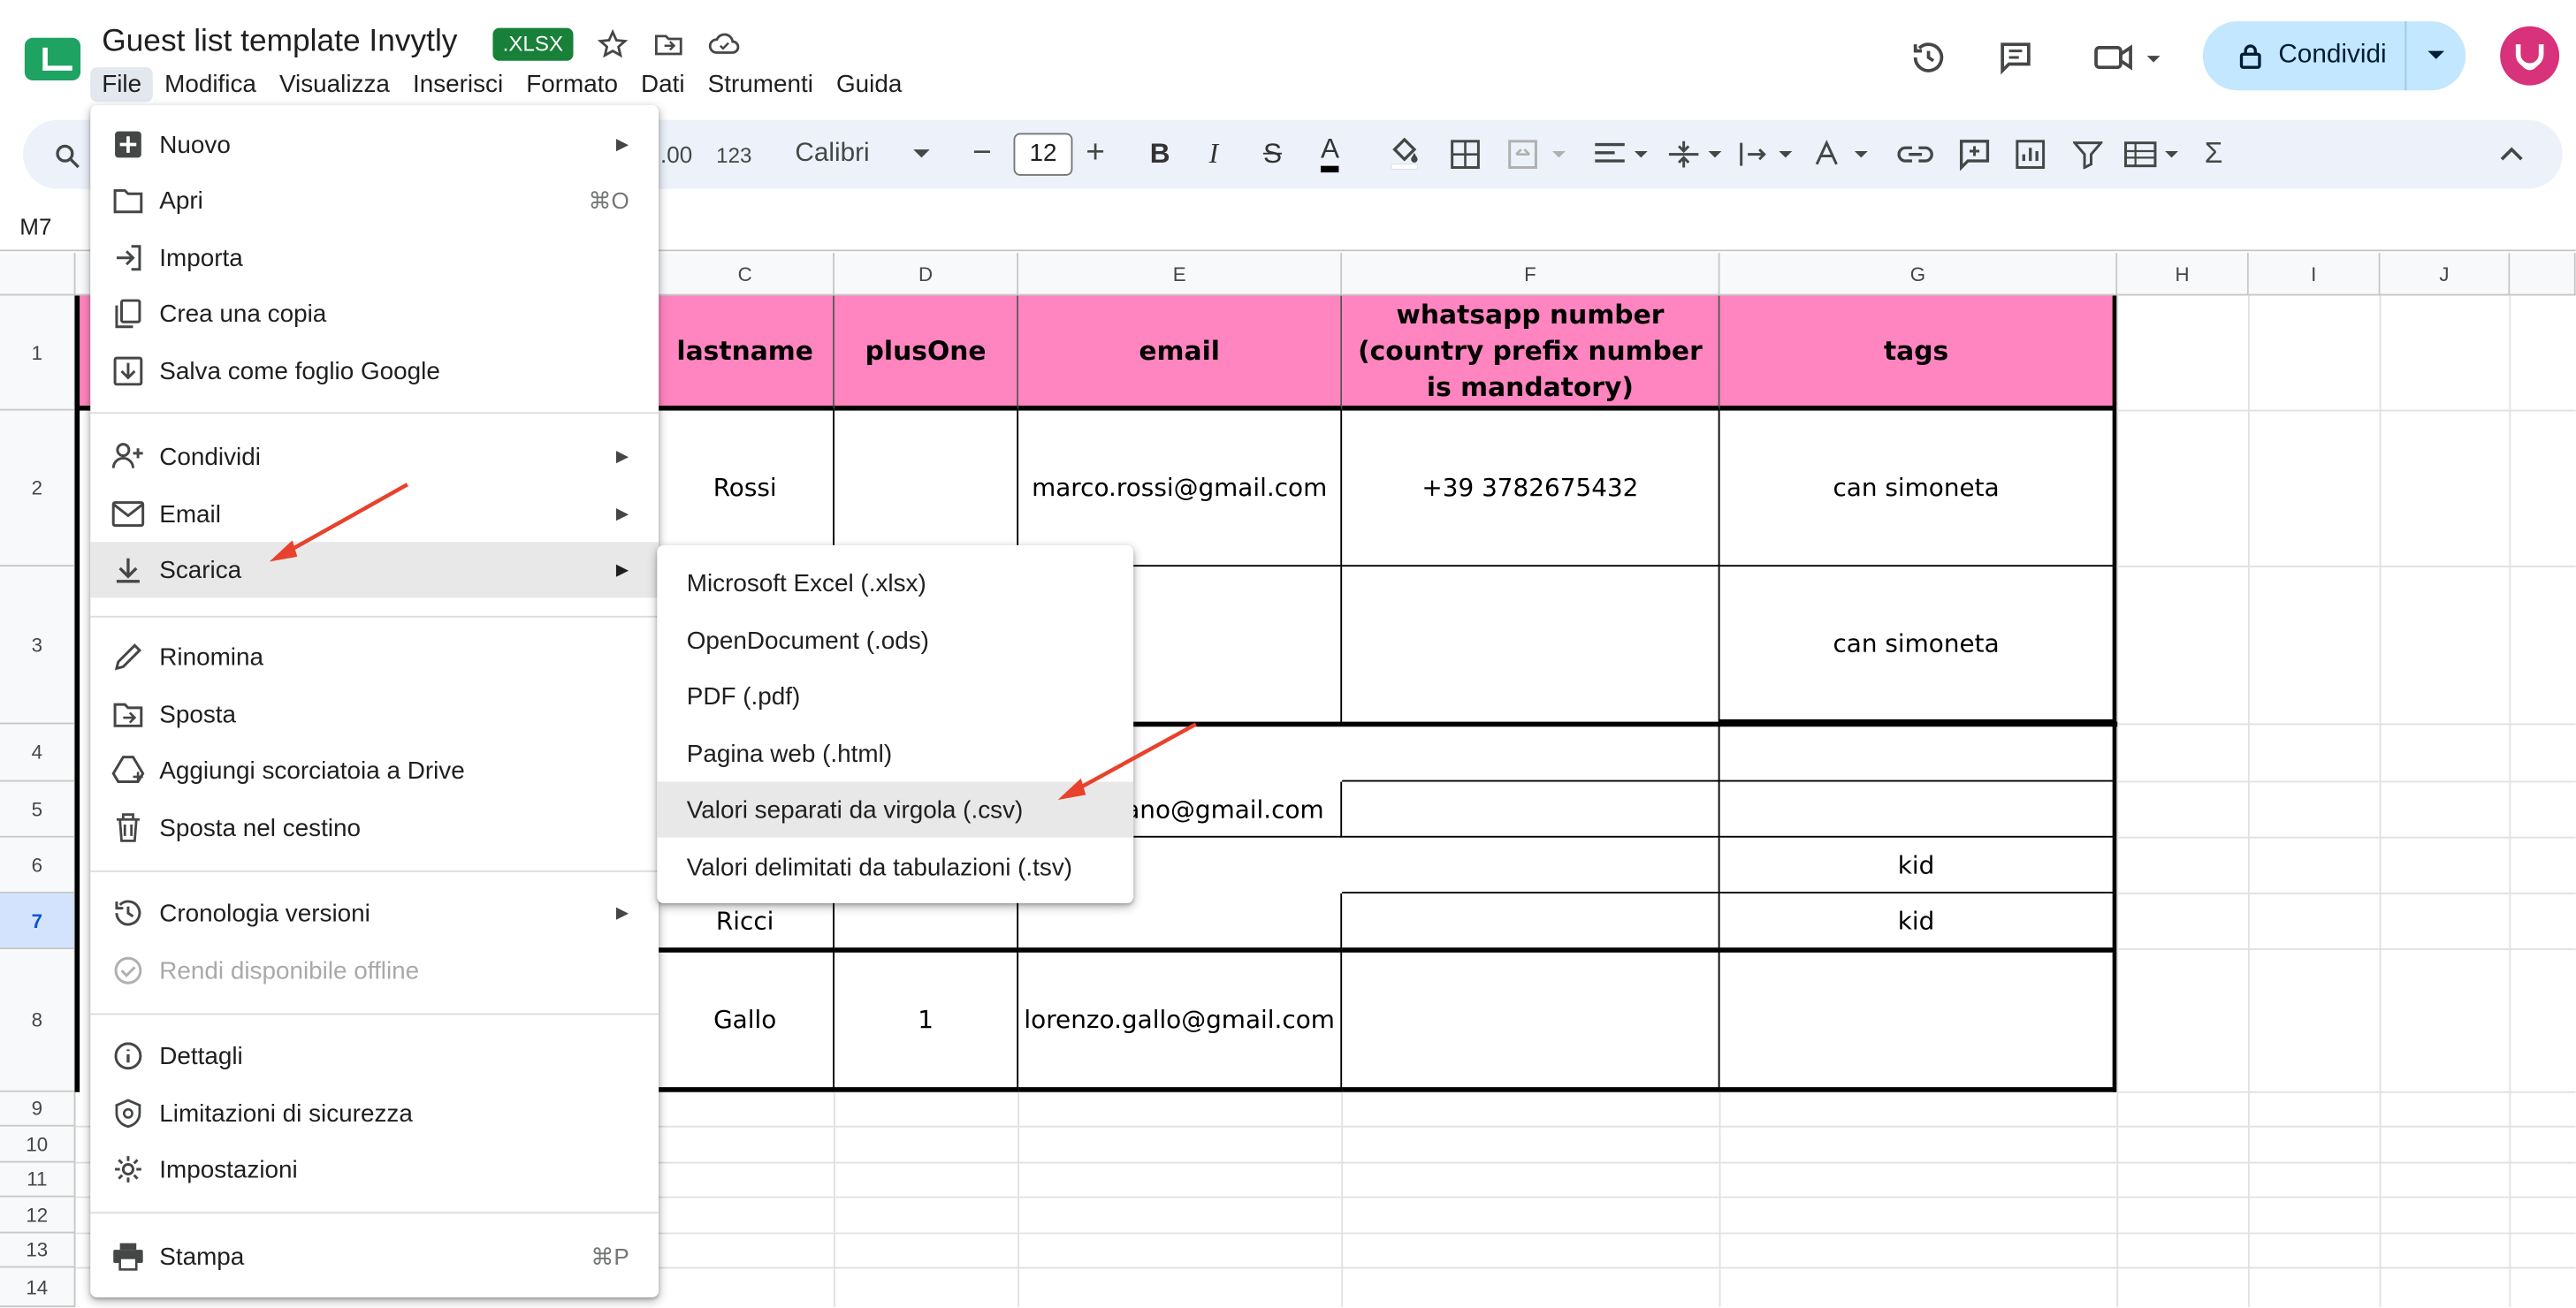  Describe the element at coordinates (374, 971) in the screenshot. I see `file-menu-offline: Rendi disponibile offline` at that location.